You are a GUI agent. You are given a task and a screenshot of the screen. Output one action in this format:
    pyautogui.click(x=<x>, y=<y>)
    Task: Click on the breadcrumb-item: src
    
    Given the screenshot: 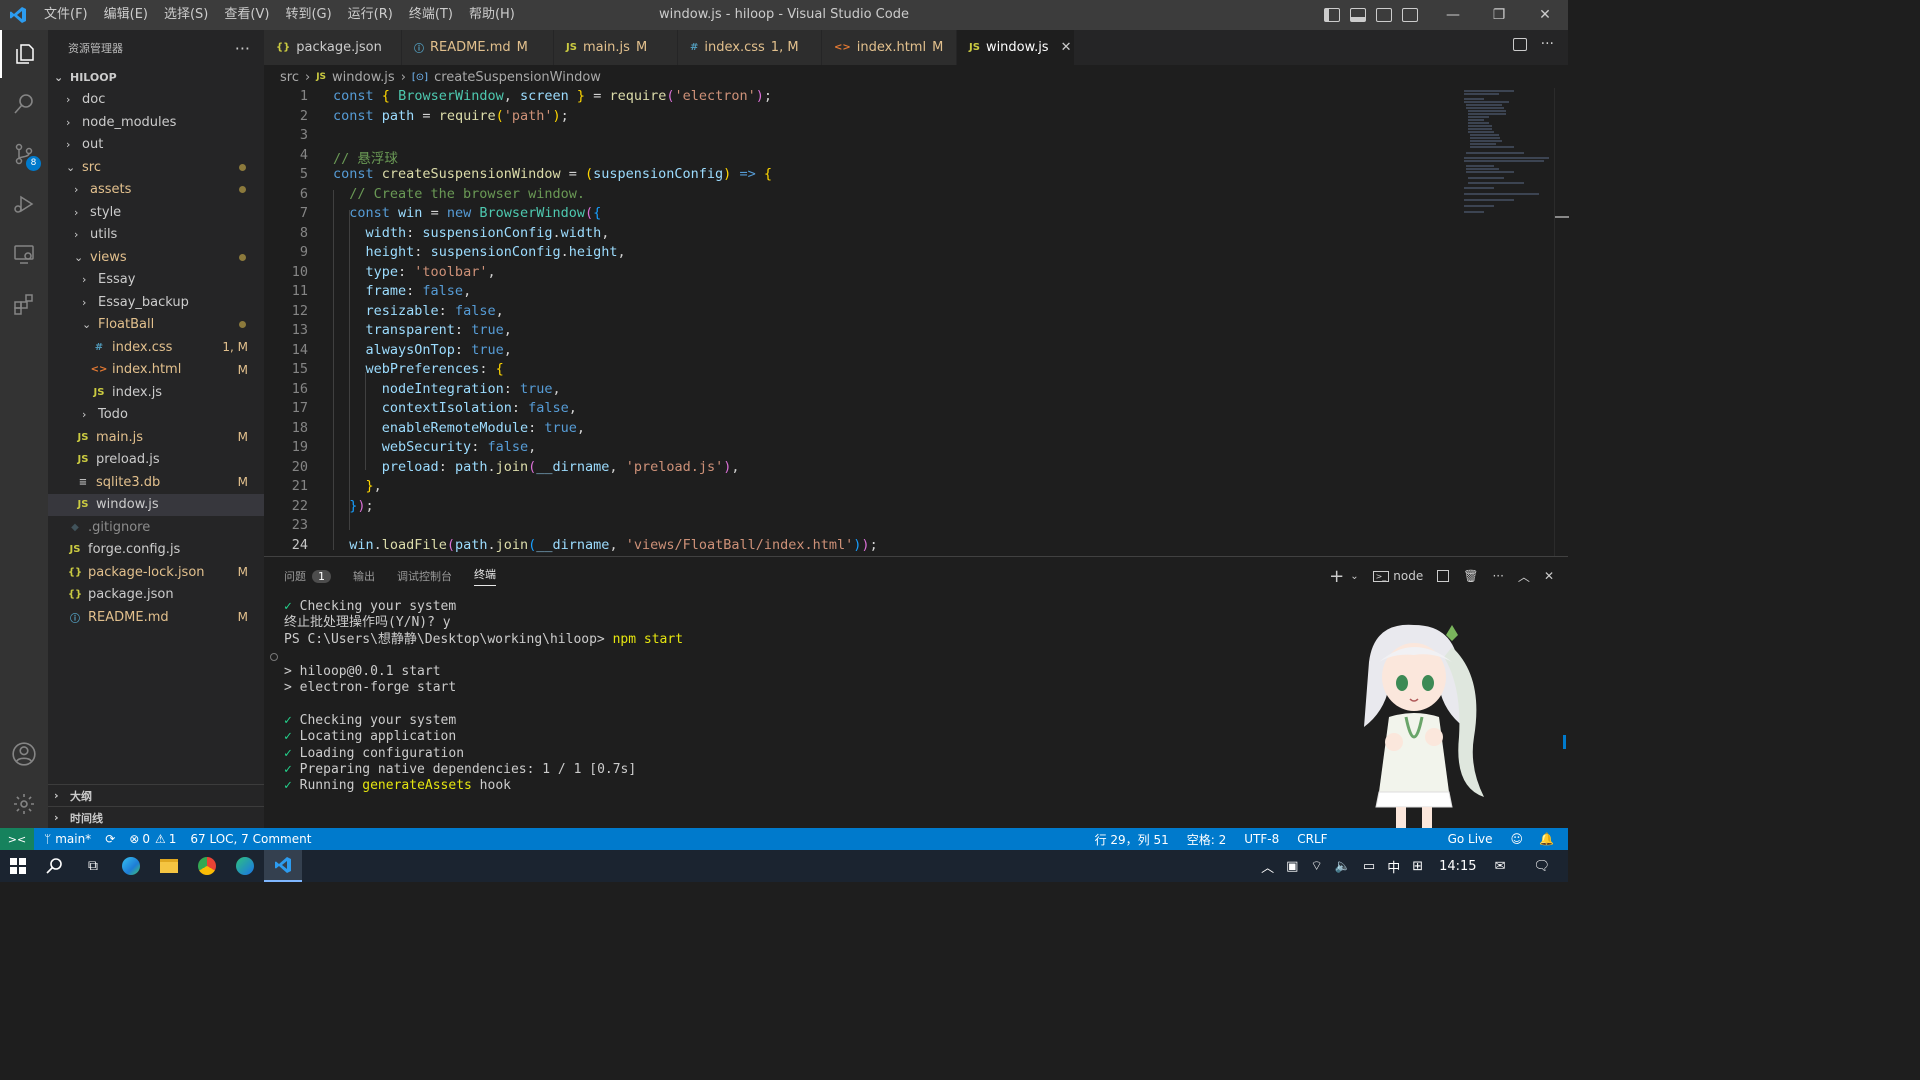 What is the action you would take?
    pyautogui.click(x=289, y=77)
    